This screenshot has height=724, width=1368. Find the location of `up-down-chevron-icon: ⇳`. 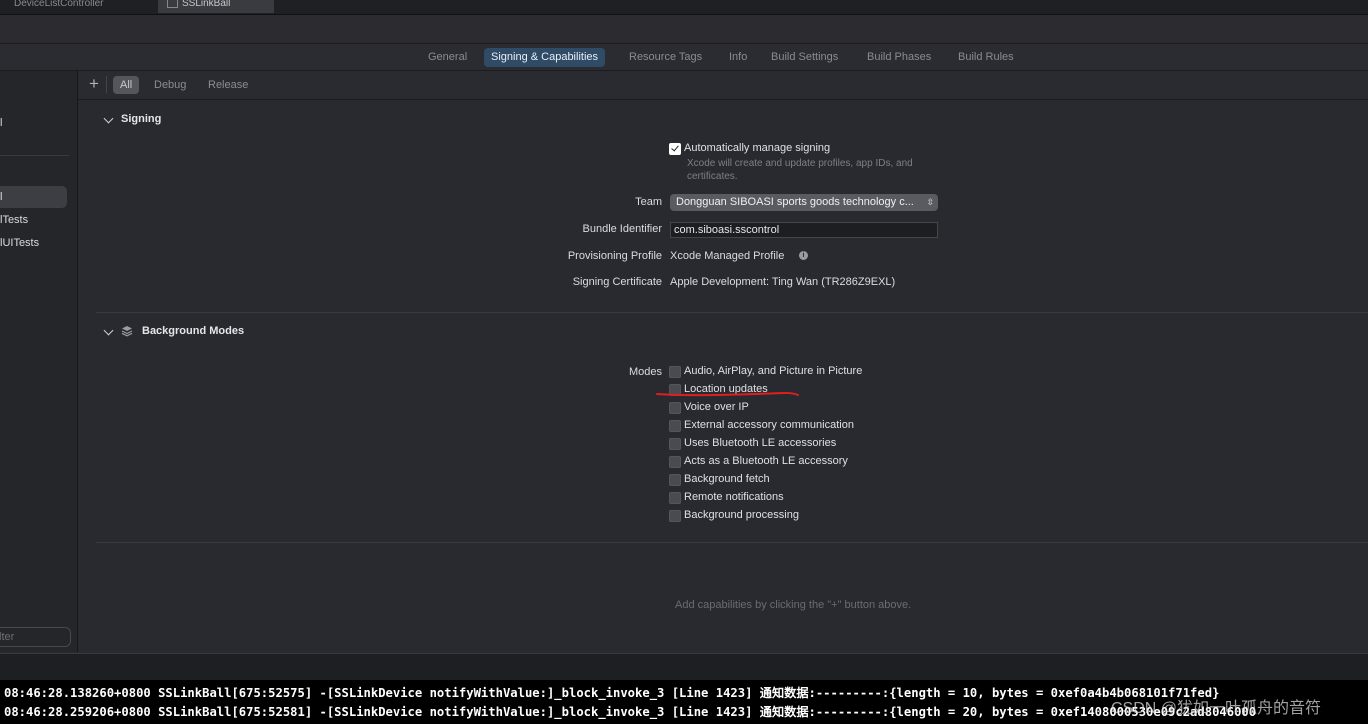

up-down-chevron-icon: ⇳ is located at coordinates (930, 202).